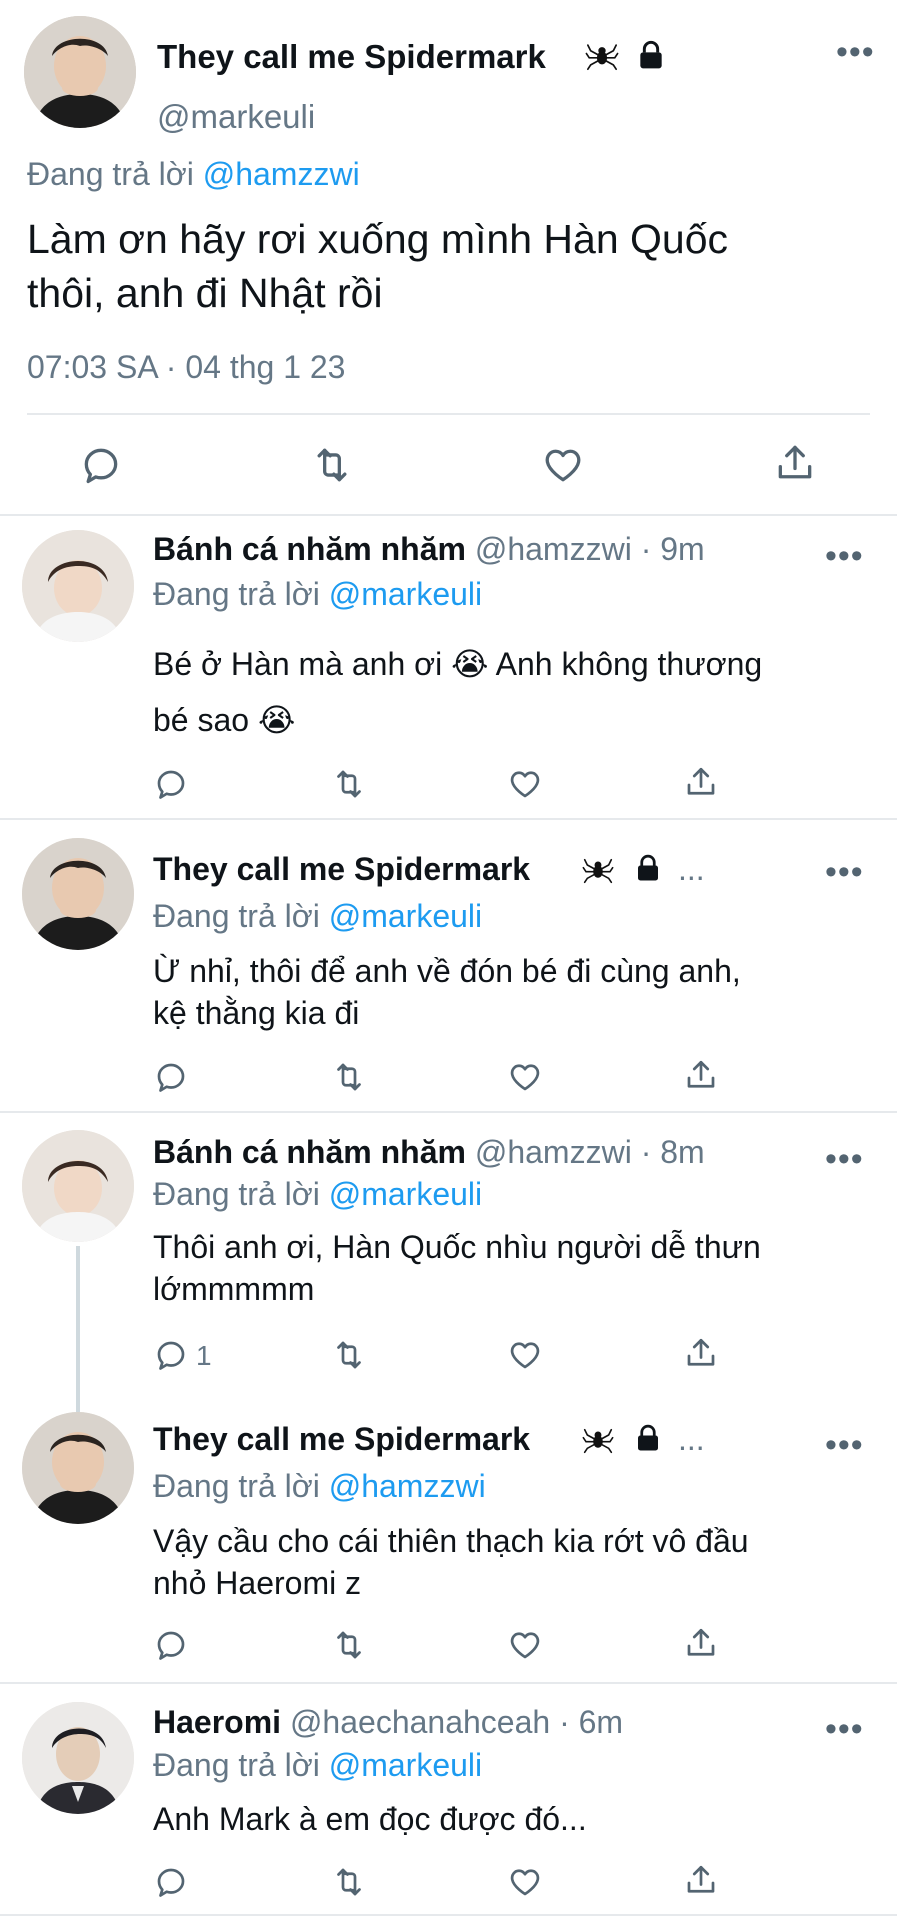 The height and width of the screenshot is (1920, 897). What do you see at coordinates (591, 1722) in the screenshot?
I see `tweet-time: · 6m` at bounding box center [591, 1722].